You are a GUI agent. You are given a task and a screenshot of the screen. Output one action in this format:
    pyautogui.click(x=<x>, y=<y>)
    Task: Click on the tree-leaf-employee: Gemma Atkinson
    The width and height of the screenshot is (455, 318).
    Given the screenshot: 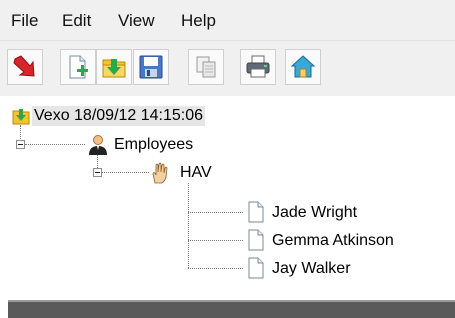 What is the action you would take?
    pyautogui.click(x=333, y=241)
    